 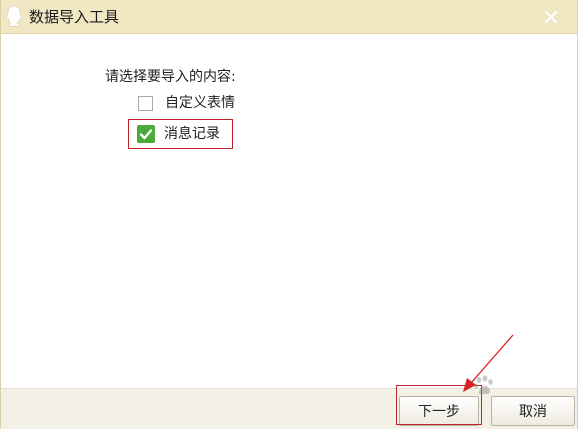 I want to click on option-label: 自定义表情, so click(x=200, y=103).